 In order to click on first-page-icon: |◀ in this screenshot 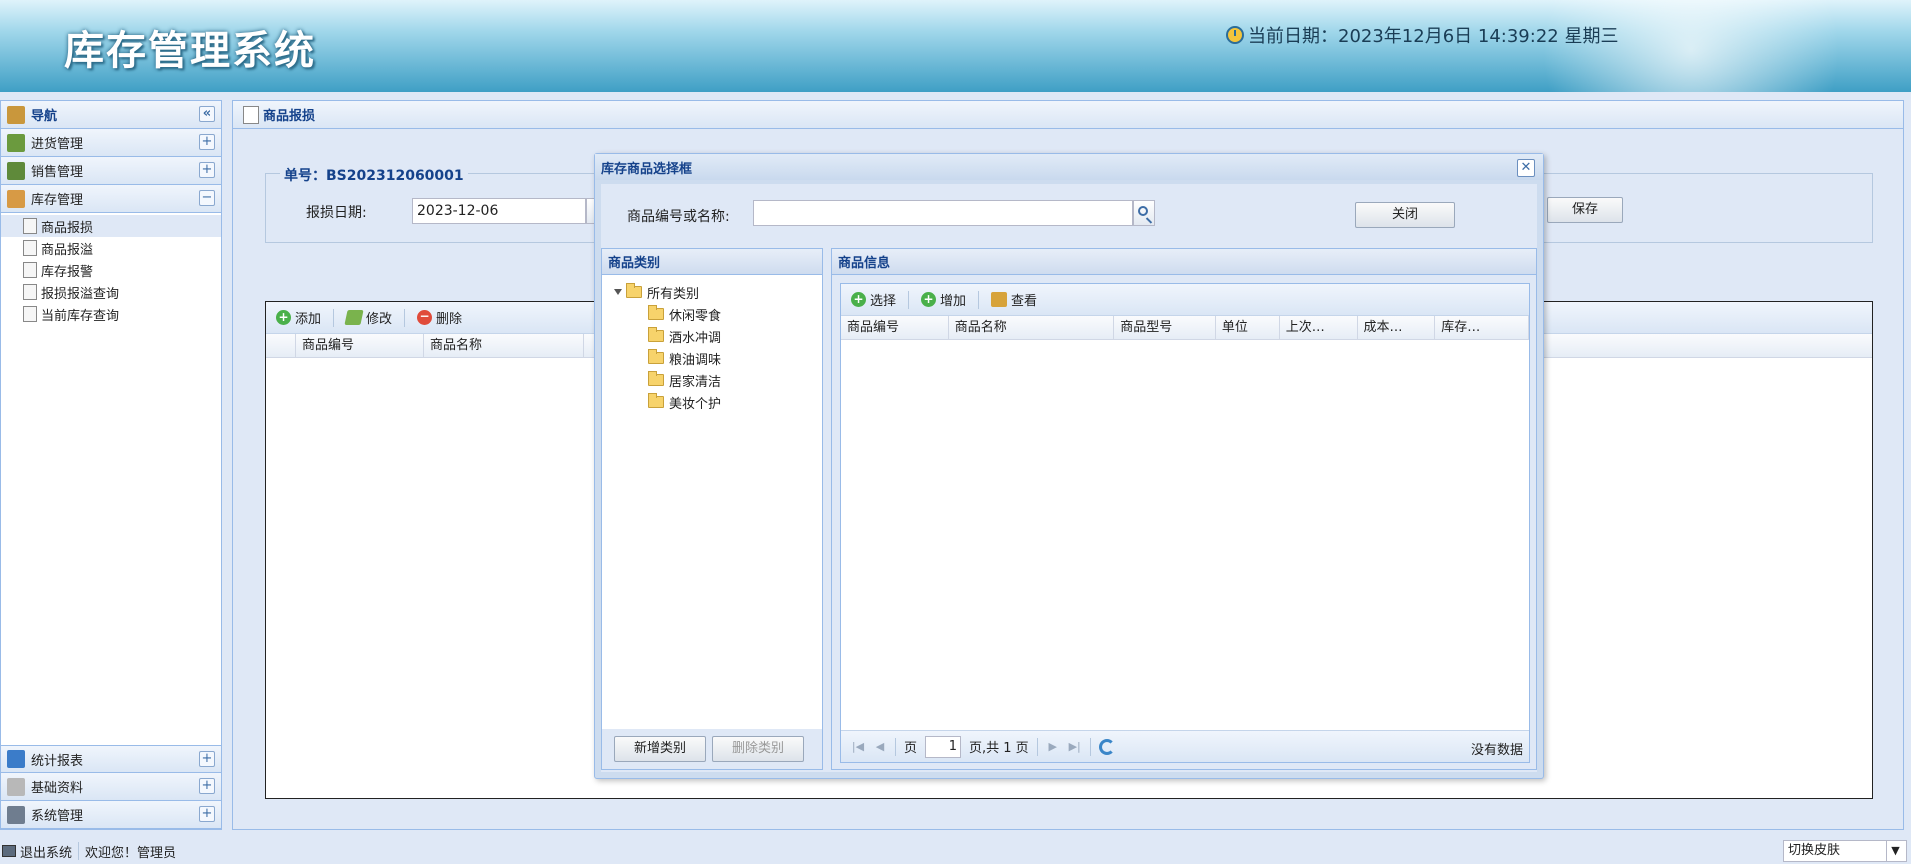, I will do `click(858, 747)`.